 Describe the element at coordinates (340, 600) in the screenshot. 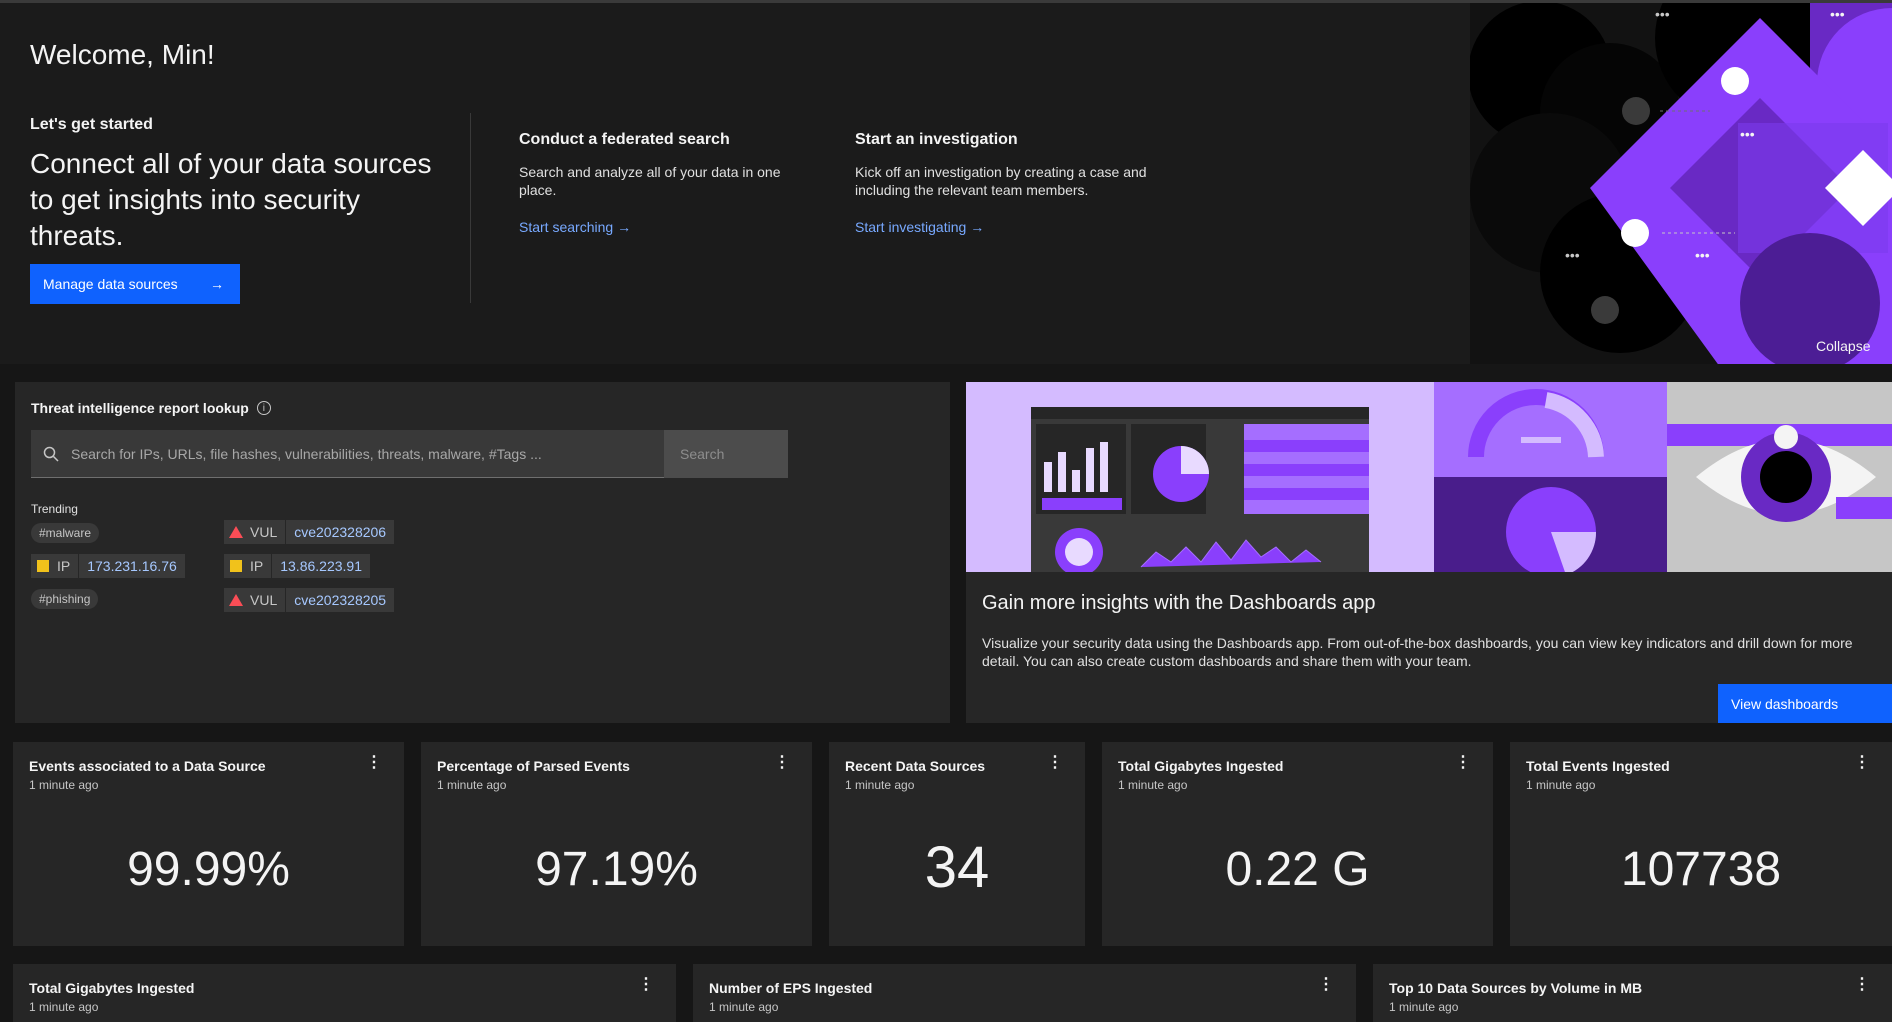

I see `chip-value: cve202328205` at that location.